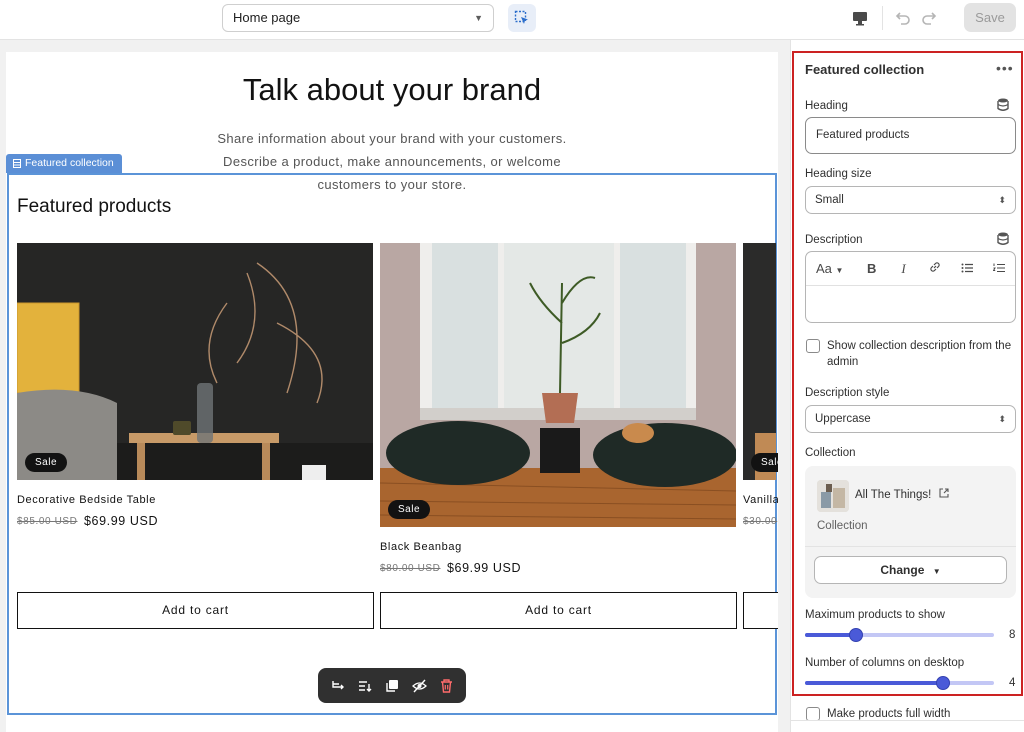 This screenshot has width=1024, height=732. I want to click on numbered-list-icon, so click(999, 268).